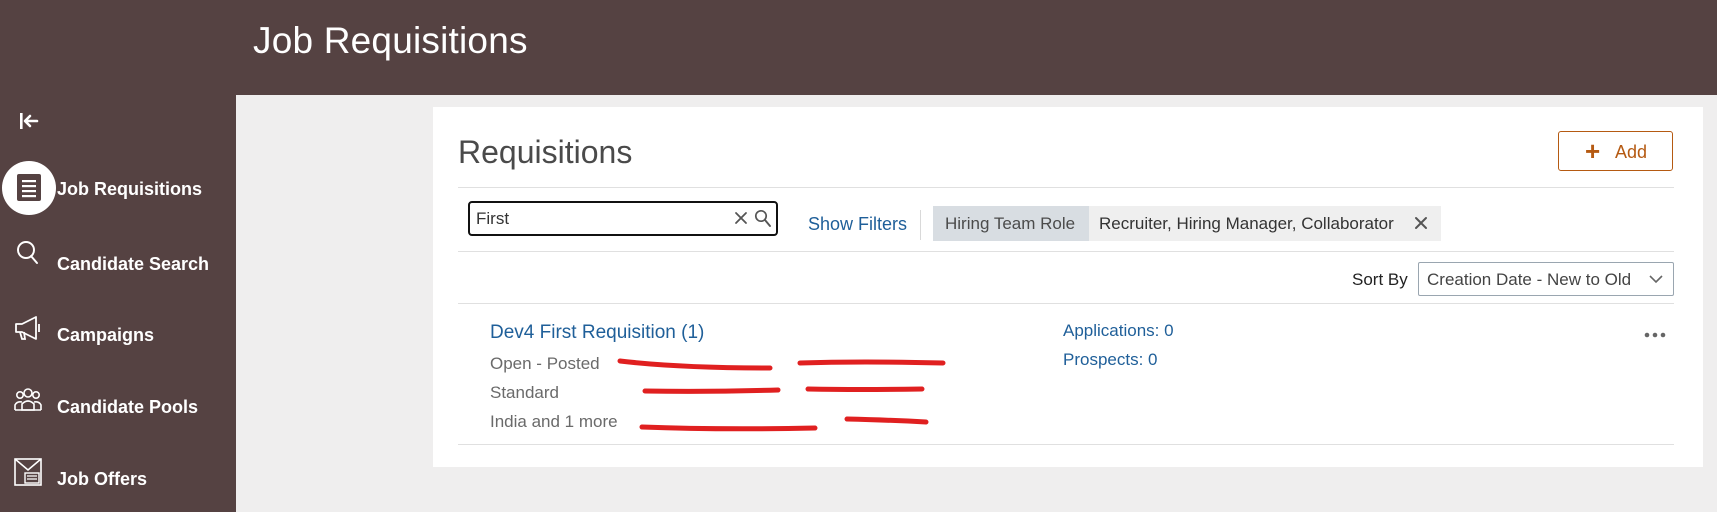 This screenshot has height=512, width=1717. I want to click on add-button-label: Add, so click(1631, 152).